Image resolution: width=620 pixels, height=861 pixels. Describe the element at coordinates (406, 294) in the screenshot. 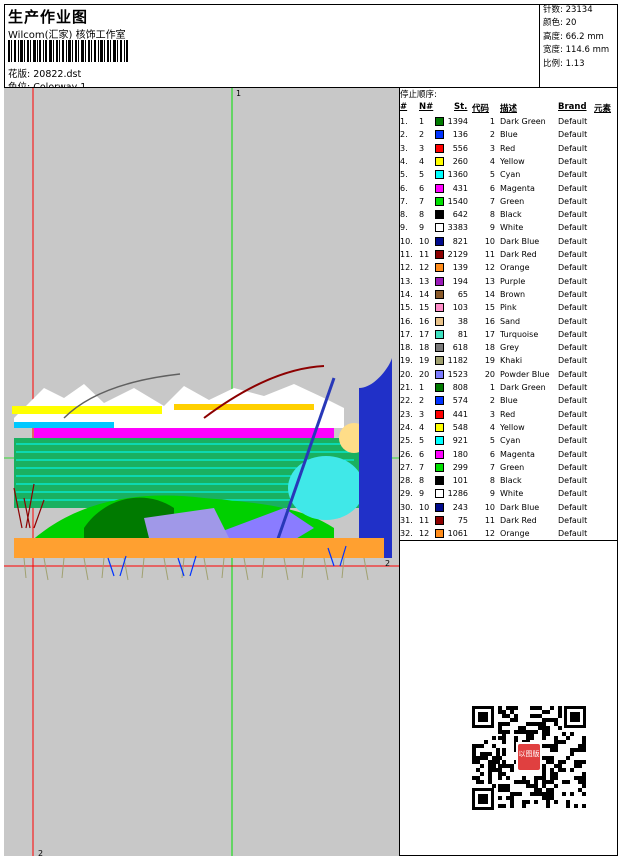

I see `row-index: 14.` at that location.